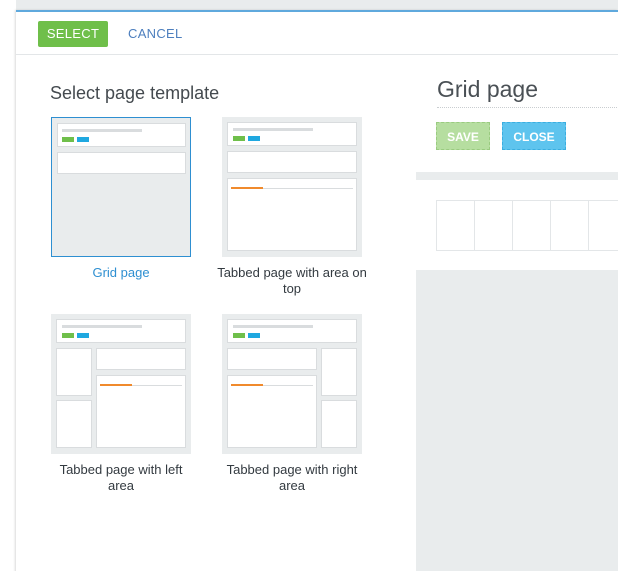 The height and width of the screenshot is (571, 618). What do you see at coordinates (8, 285) in the screenshot?
I see `left-rail` at bounding box center [8, 285].